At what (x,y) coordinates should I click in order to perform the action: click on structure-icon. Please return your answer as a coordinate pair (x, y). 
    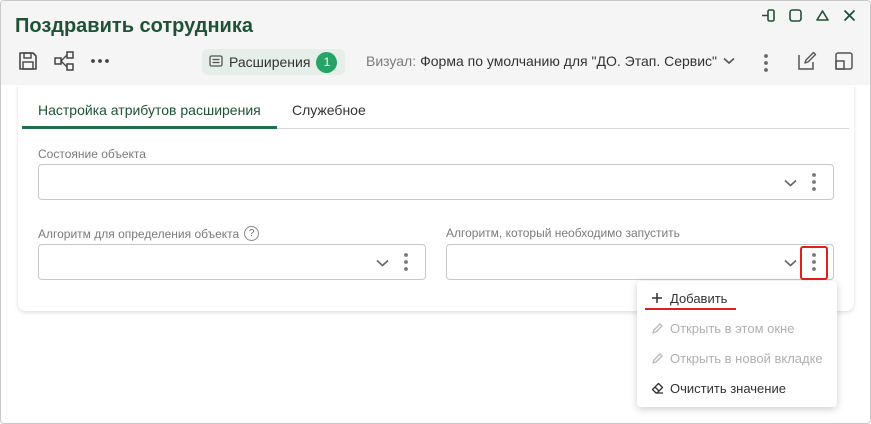
    Looking at the image, I should click on (64, 61).